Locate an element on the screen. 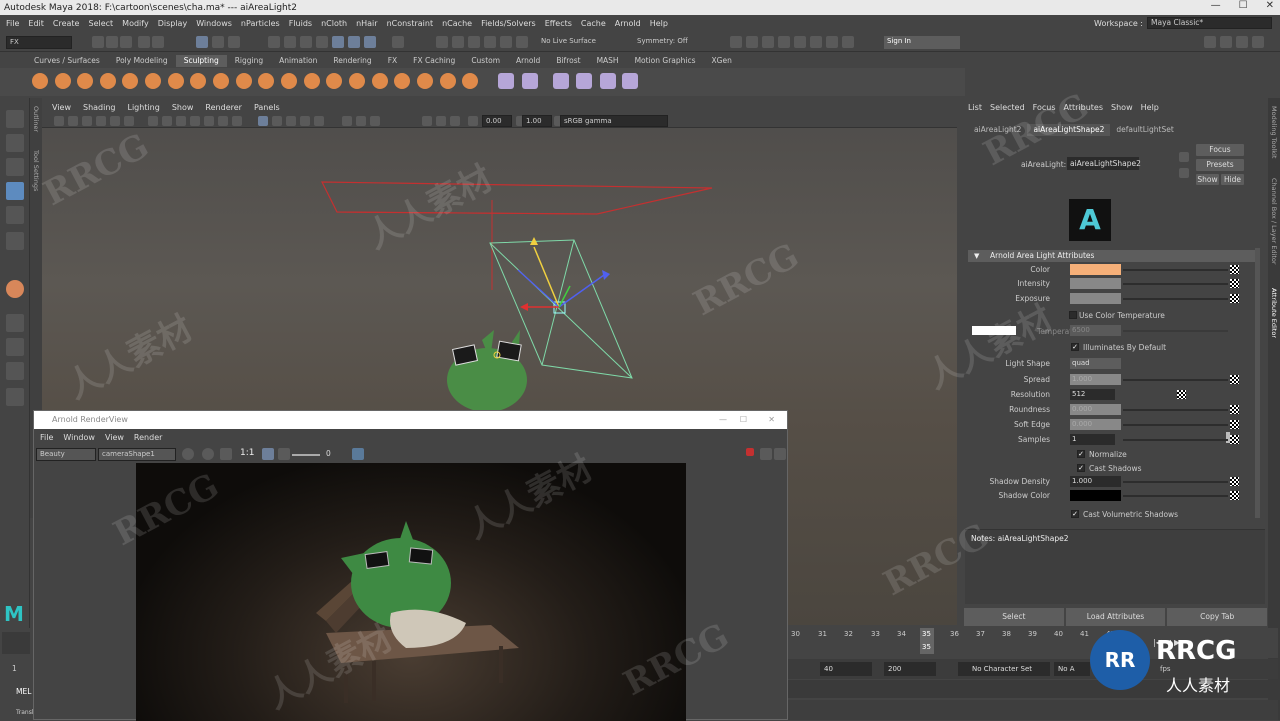 The image size is (1280, 721). sculpt-tool-icon is located at coordinates (15, 289).